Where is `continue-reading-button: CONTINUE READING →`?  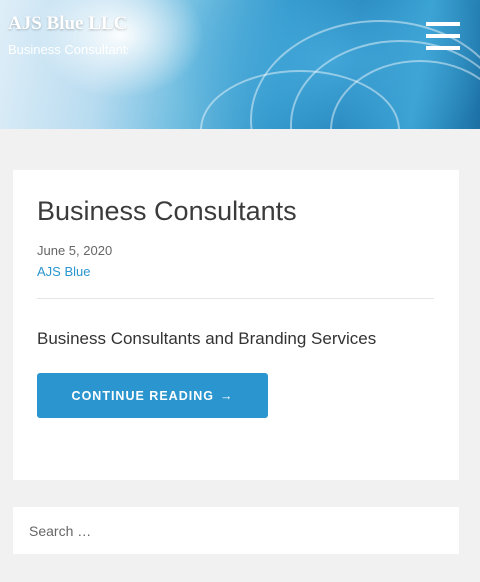
continue-reading-button: CONTINUE READING → is located at coordinates (152, 395).